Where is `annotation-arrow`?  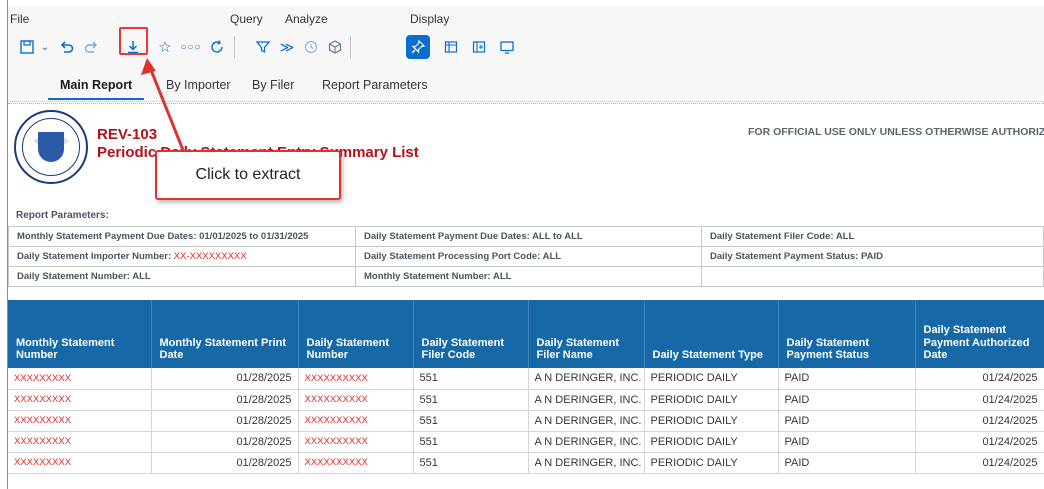
annotation-arrow is located at coordinates (163, 104).